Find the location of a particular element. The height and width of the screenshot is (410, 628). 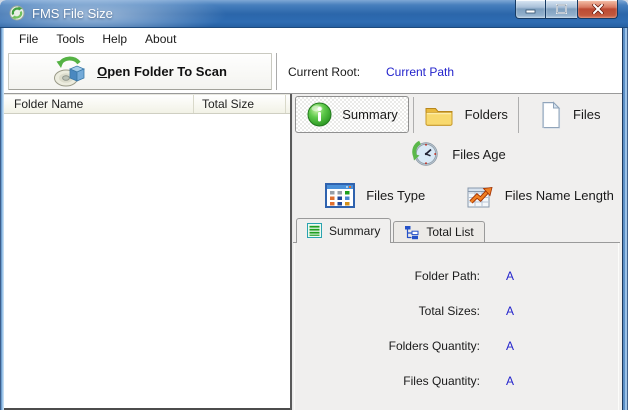

tabbar: Summary Total List is located at coordinates (456, 230).